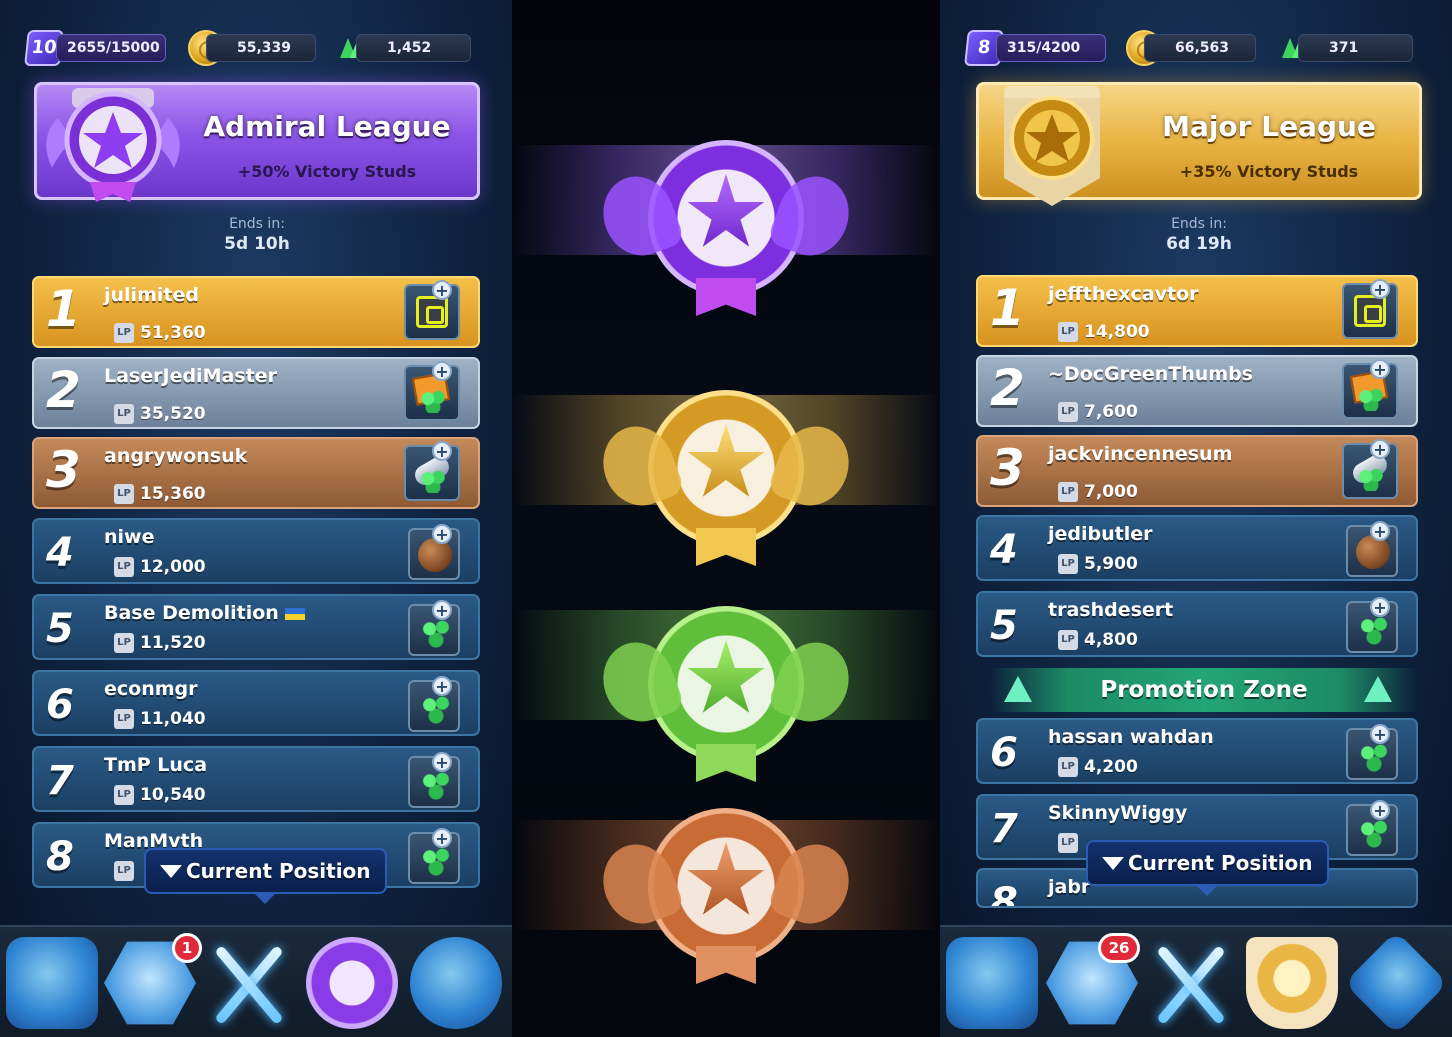 The width and height of the screenshot is (1452, 1037). Describe the element at coordinates (1197, 624) in the screenshot. I see `leaderboard-row: 5 trashdesert LP 4,800 +` at that location.